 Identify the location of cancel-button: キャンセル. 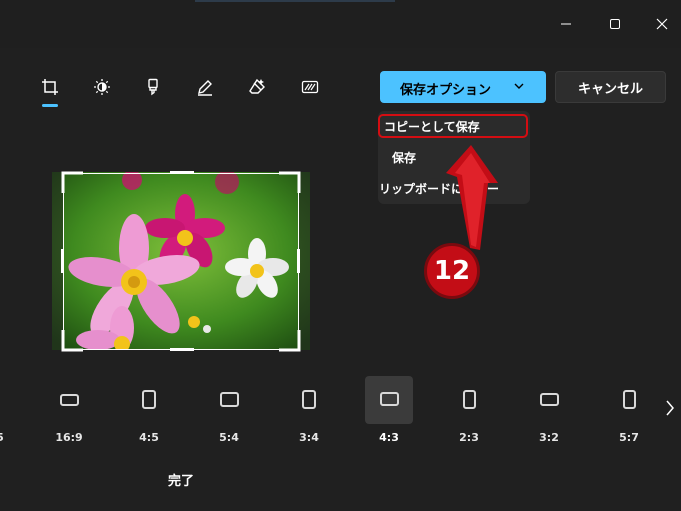
(610, 87).